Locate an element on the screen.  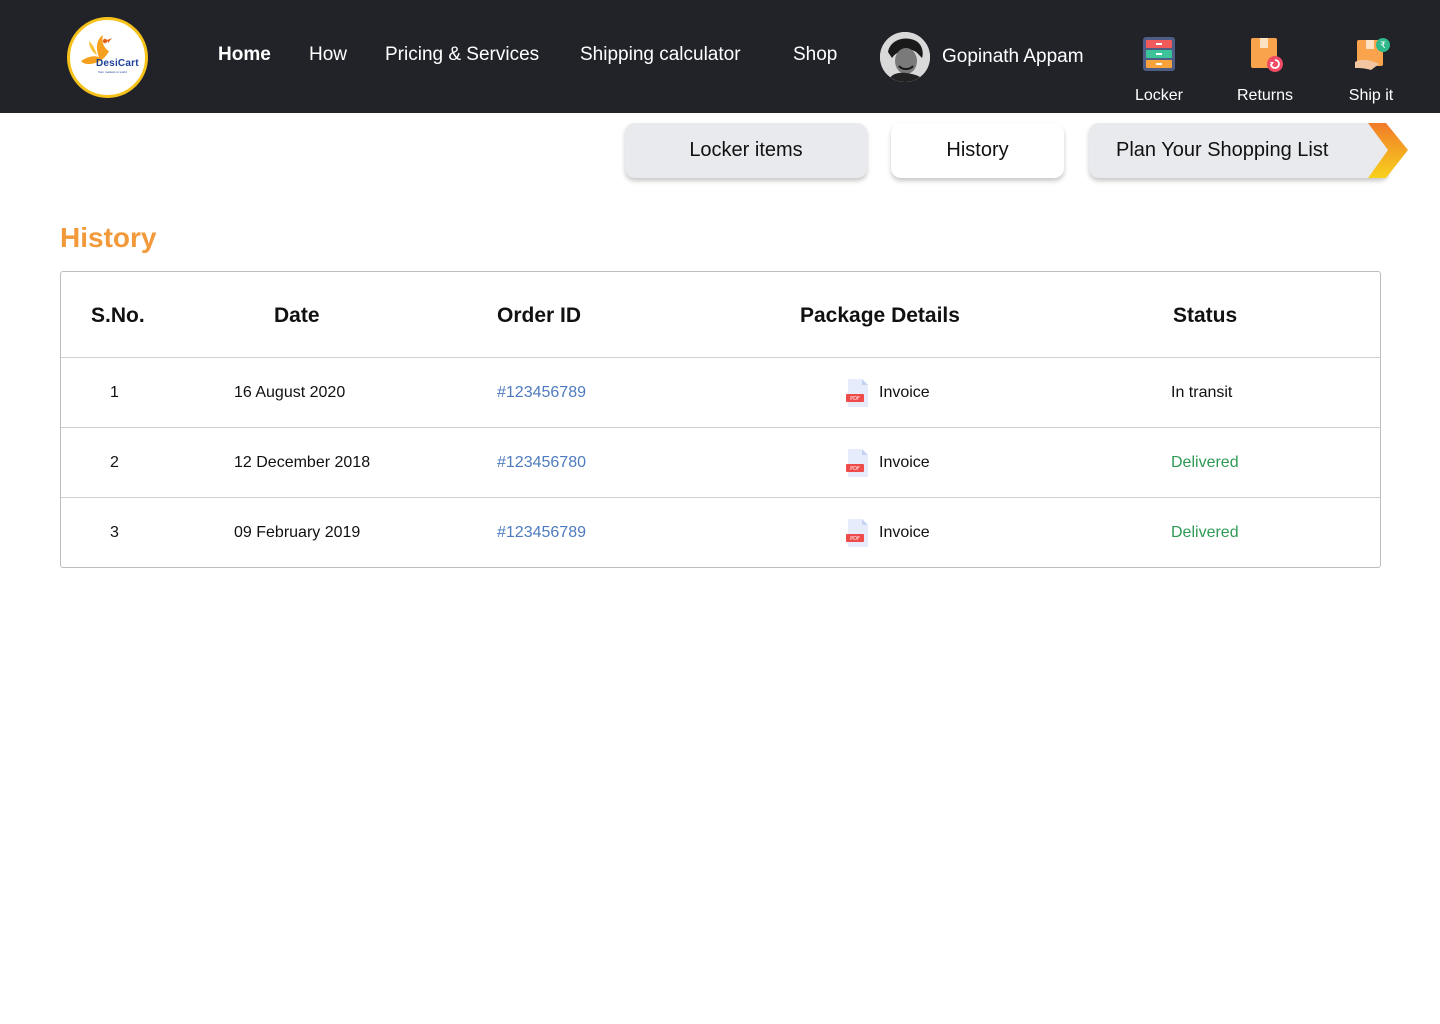
sno-cell: 2 is located at coordinates (114, 462).